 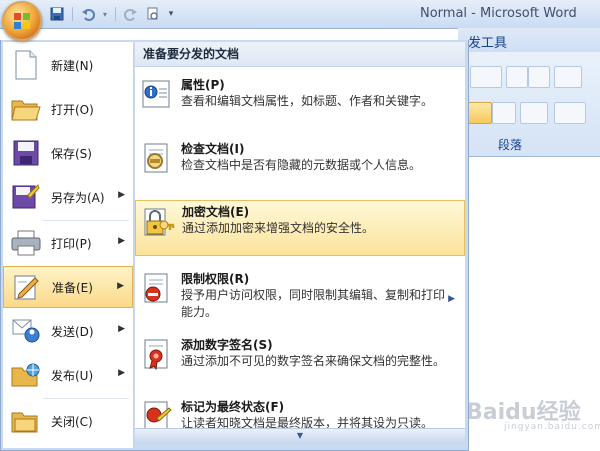 I want to click on watermark: Baidu经验 jingyan.baidu.com, so click(x=533, y=413).